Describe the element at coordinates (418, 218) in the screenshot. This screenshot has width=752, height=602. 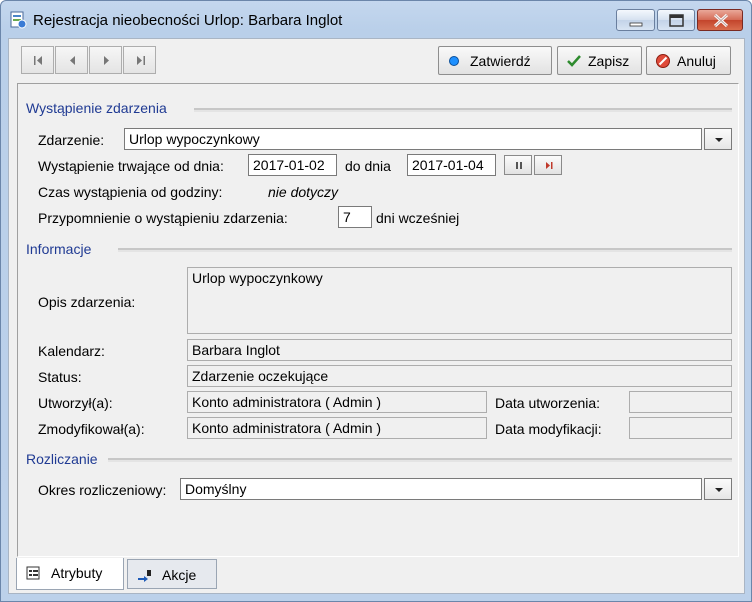
I see `reminder-suffix: dni wcześniej` at that location.